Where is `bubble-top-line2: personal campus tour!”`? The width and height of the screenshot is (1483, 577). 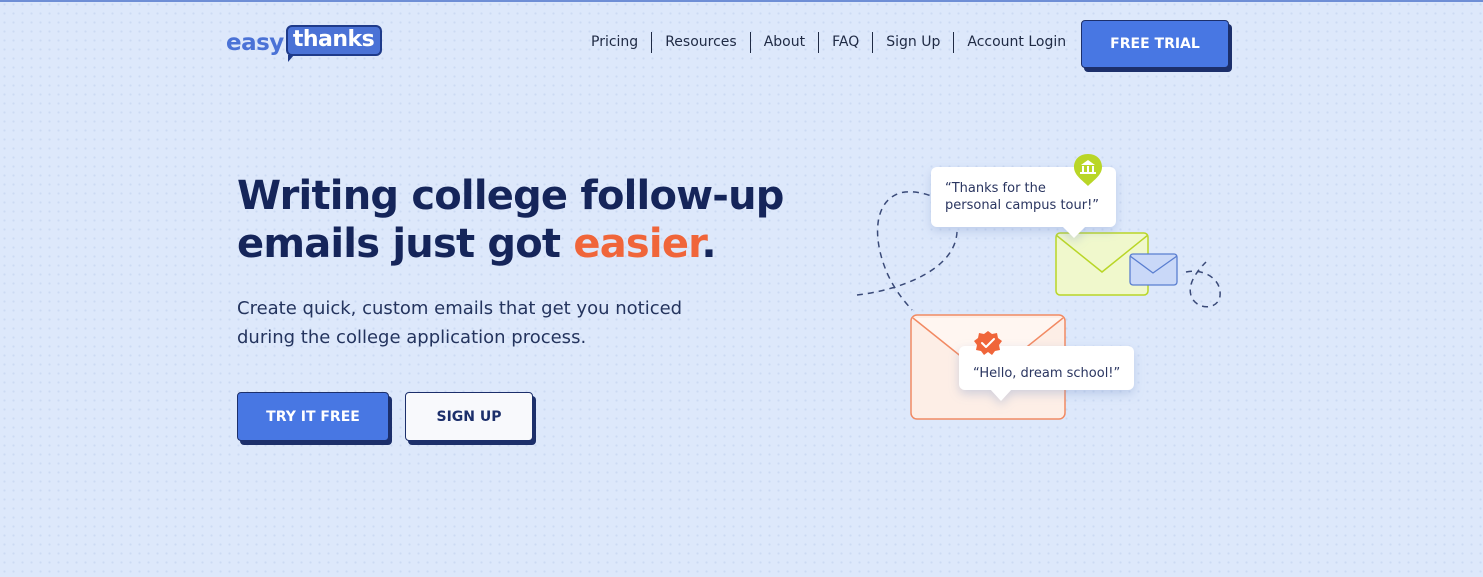
bubble-top-line2: personal campus tour!” is located at coordinates (1022, 205).